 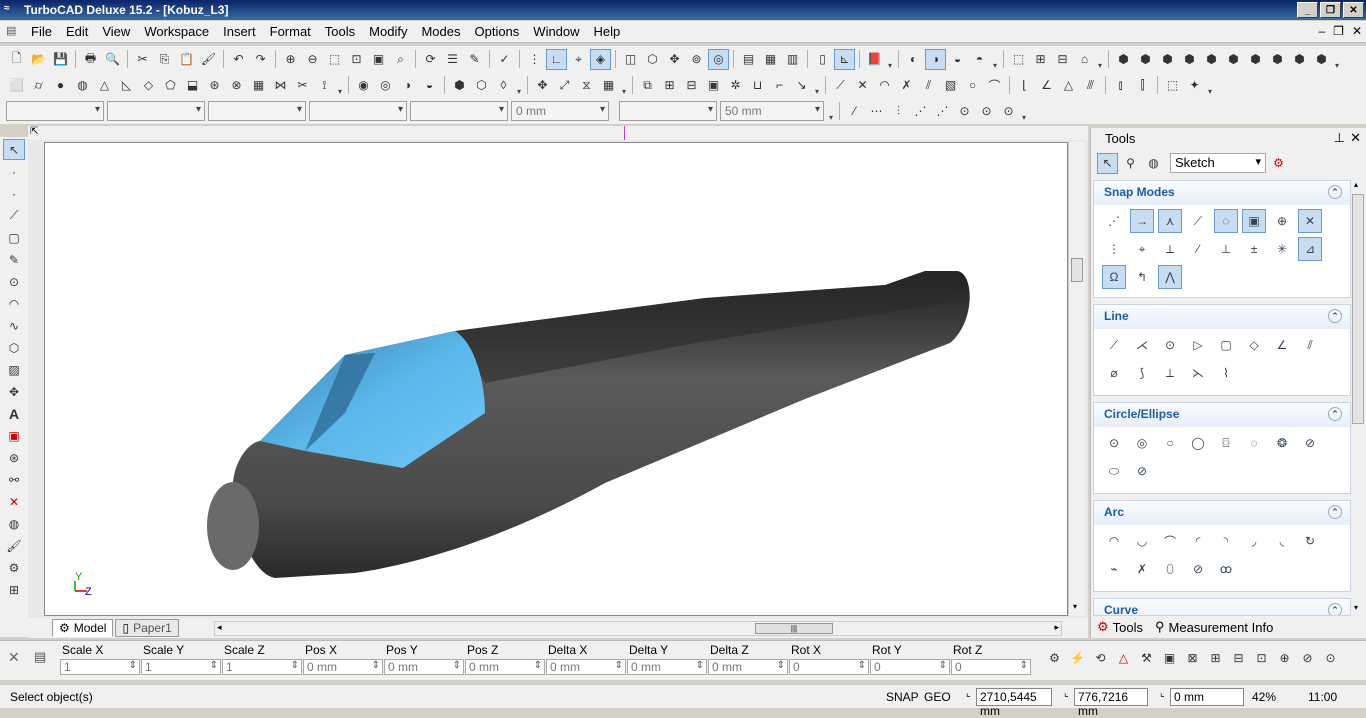 What do you see at coordinates (1233, 59) in the screenshot?
I see `iso-view-6-icon: ⬢` at bounding box center [1233, 59].